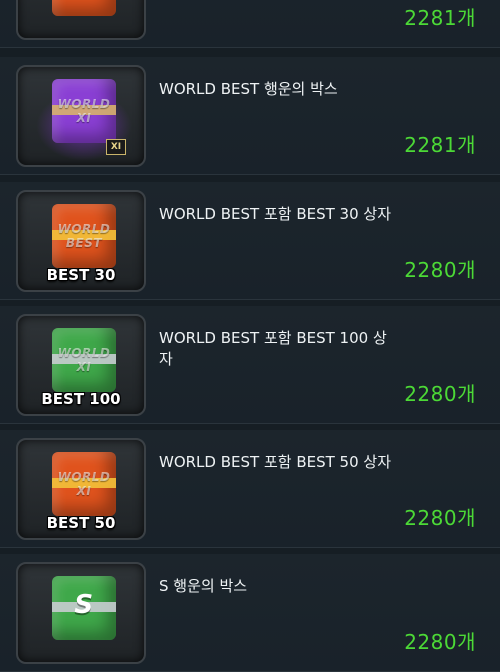  Describe the element at coordinates (84, 8) in the screenshot. I see `ss-box-icon: SS` at that location.